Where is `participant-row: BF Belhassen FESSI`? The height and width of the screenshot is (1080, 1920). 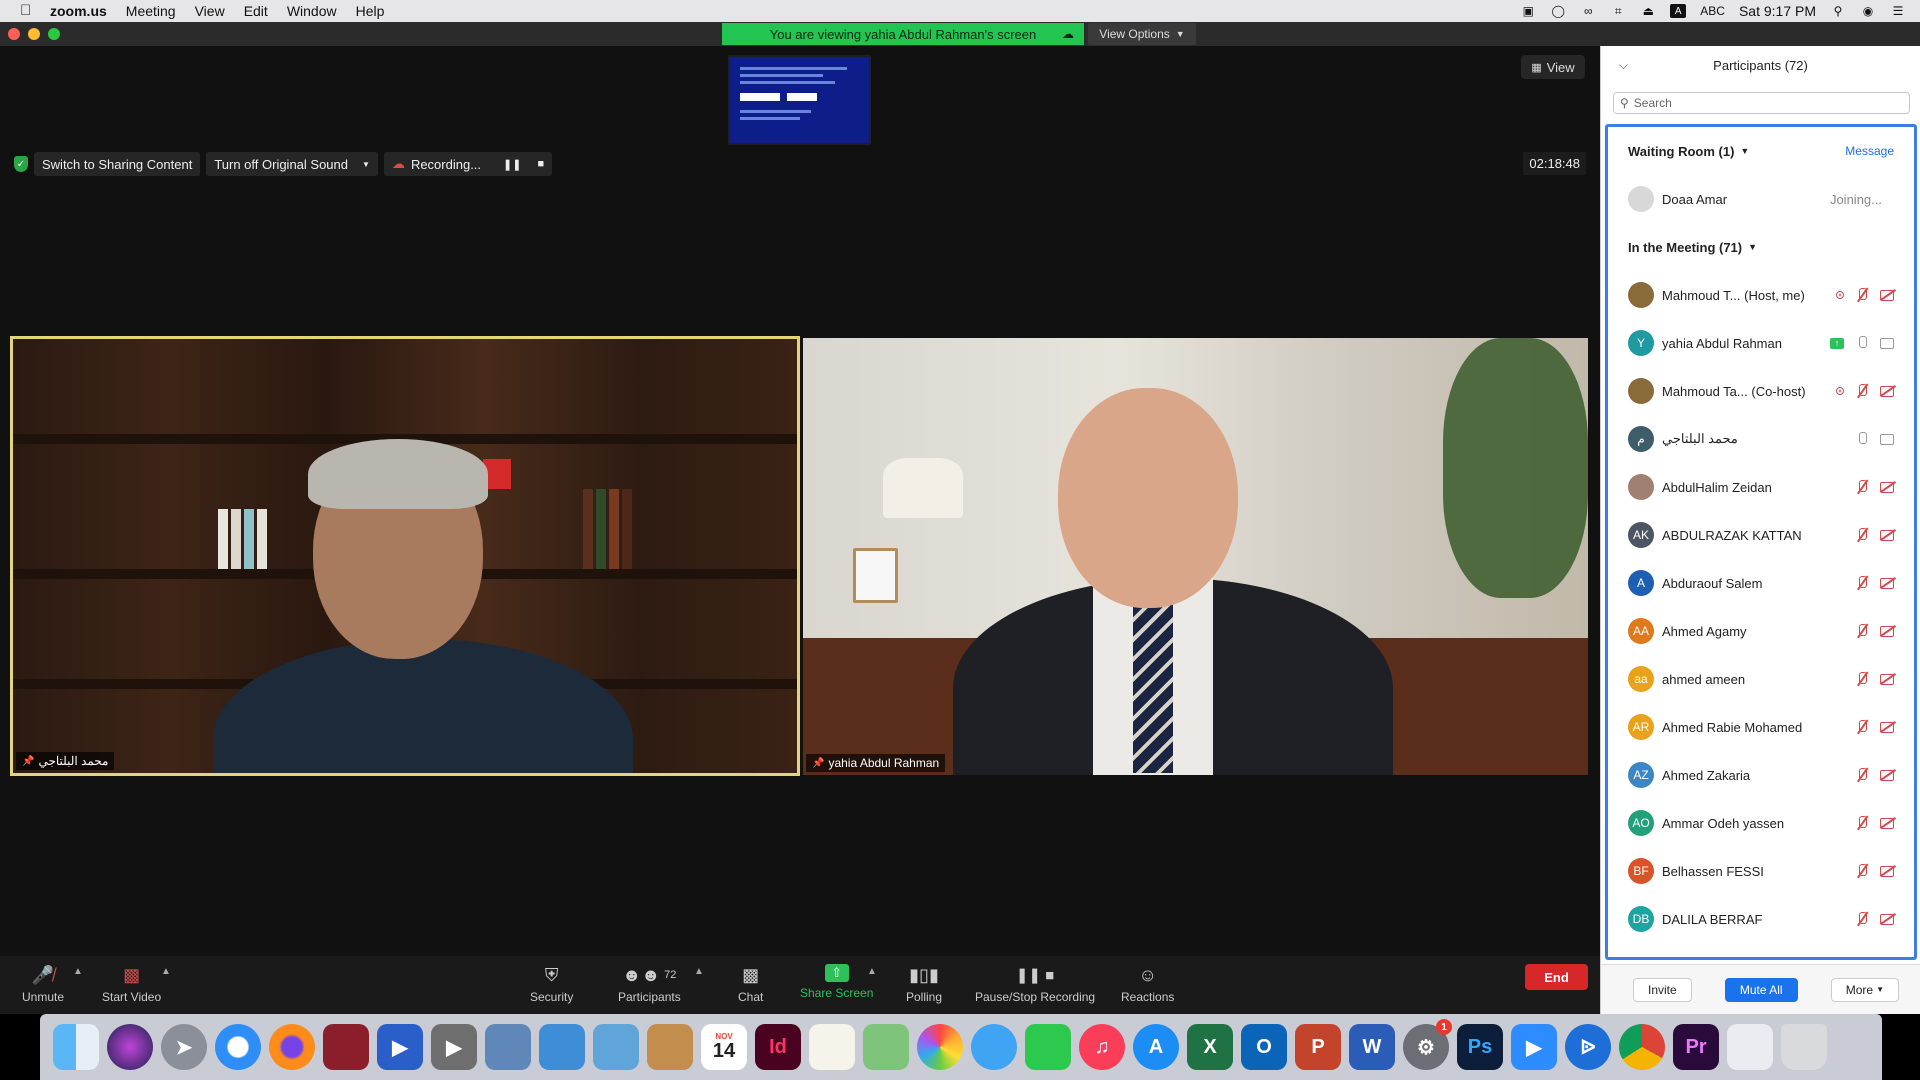
participant-row: BF Belhassen FESSI is located at coordinates (1761, 871).